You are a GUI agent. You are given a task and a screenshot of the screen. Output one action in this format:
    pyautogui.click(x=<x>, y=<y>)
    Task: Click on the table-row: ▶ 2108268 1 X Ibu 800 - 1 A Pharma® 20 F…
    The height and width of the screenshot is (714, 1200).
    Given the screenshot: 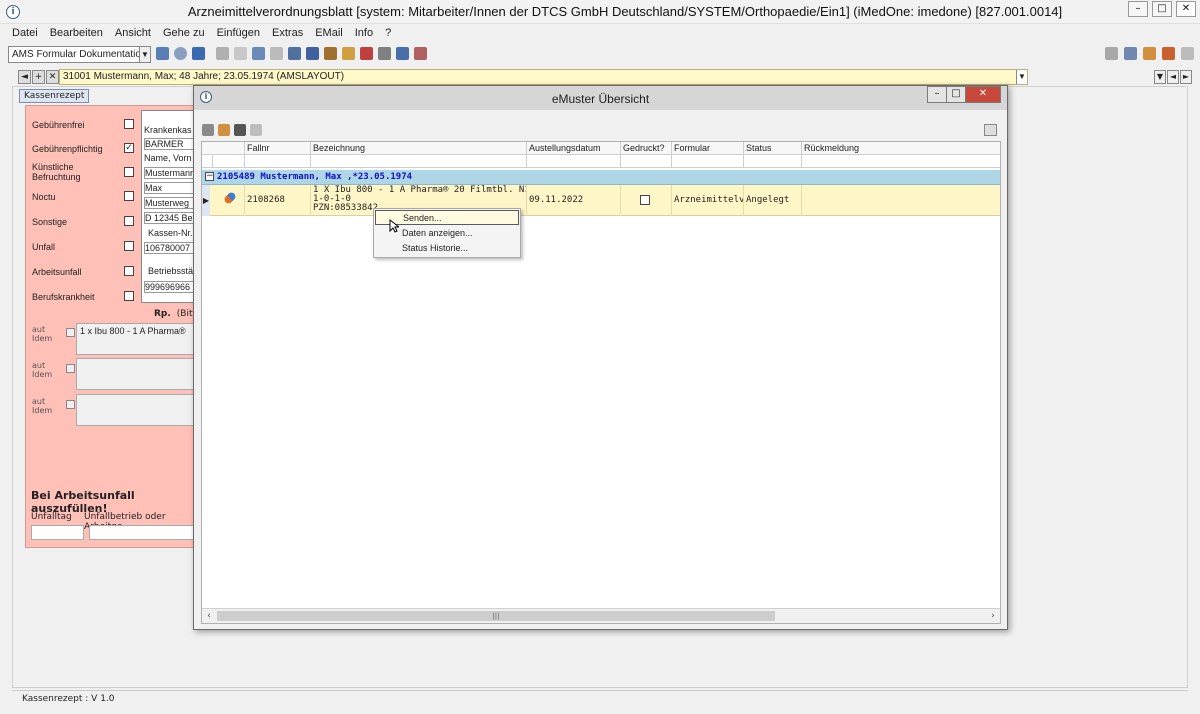 What is the action you would take?
    pyautogui.click(x=601, y=200)
    